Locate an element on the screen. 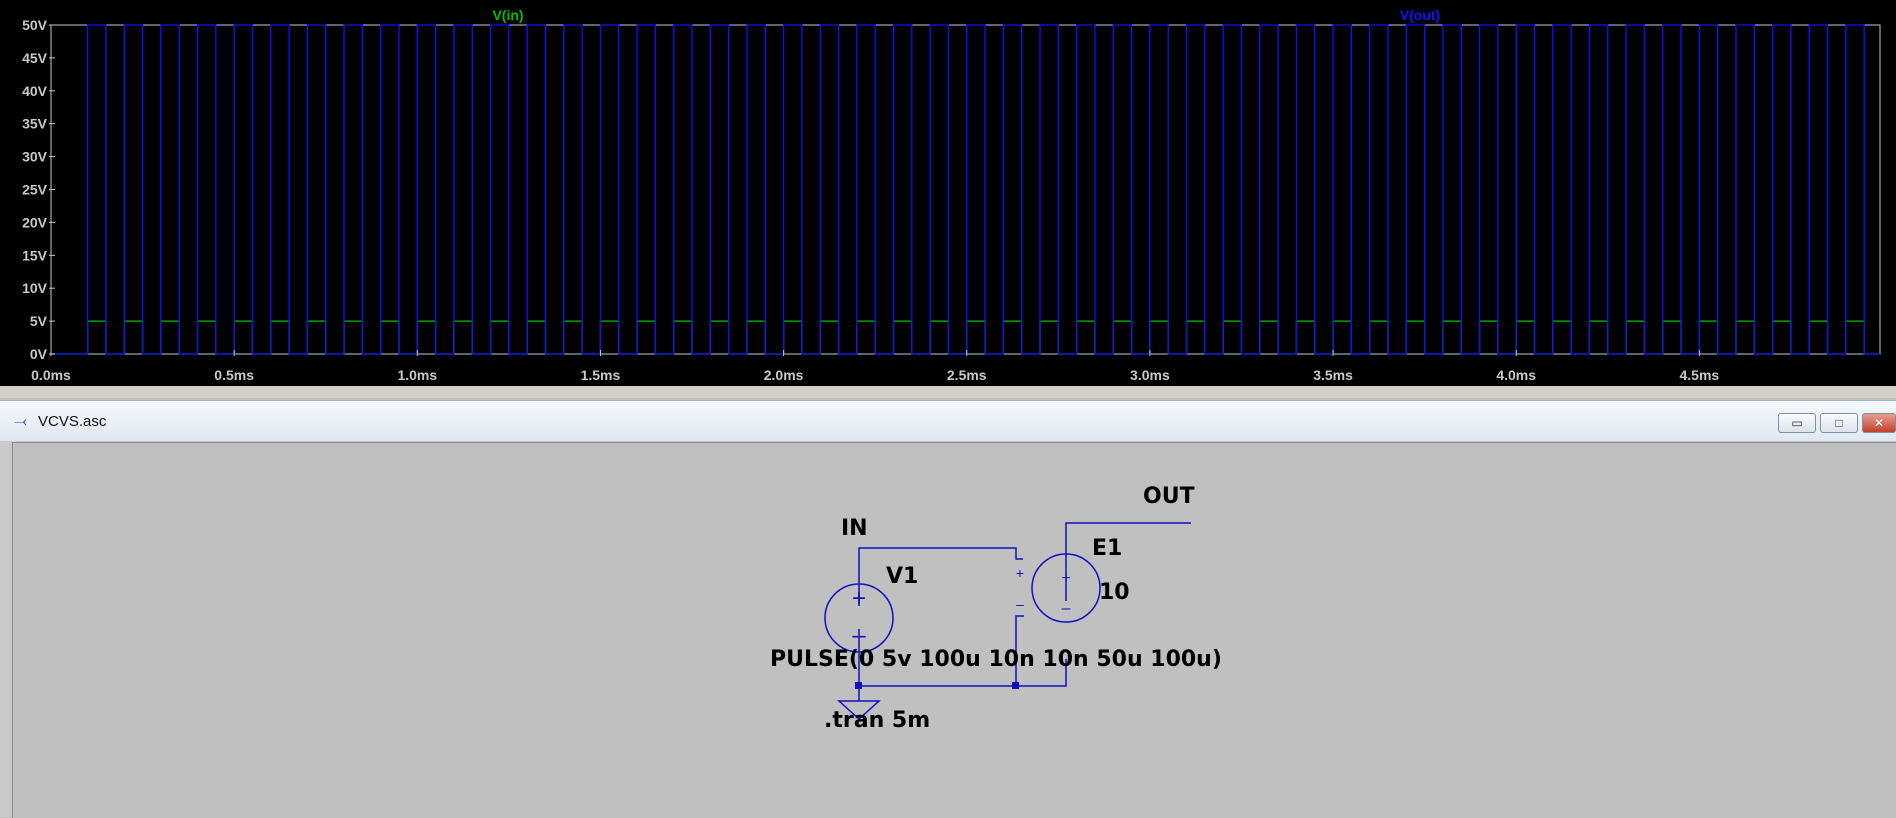 This screenshot has height=818, width=1896. voltage-source-v1: + – is located at coordinates (859, 618).